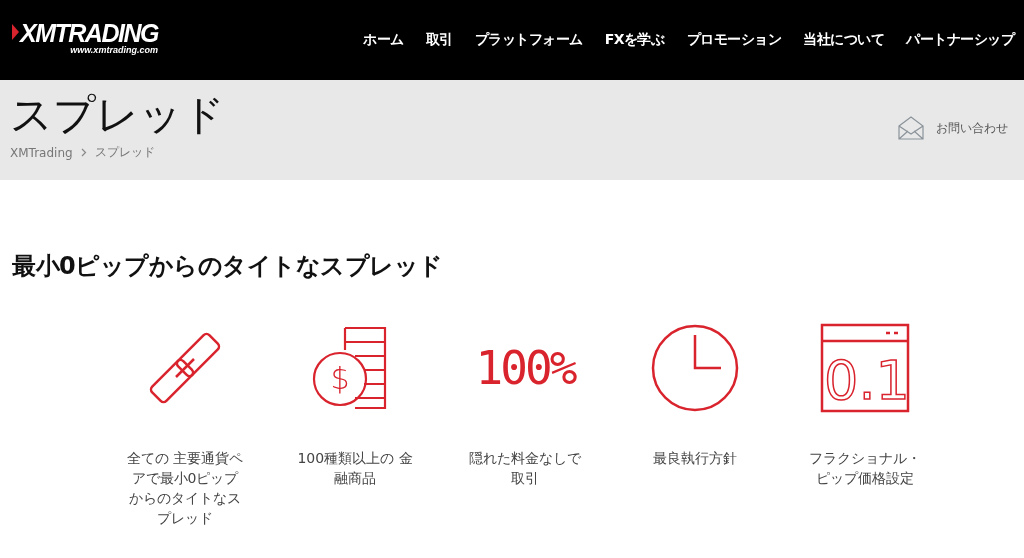  What do you see at coordinates (911, 128) in the screenshot?
I see `envelope-icon` at bounding box center [911, 128].